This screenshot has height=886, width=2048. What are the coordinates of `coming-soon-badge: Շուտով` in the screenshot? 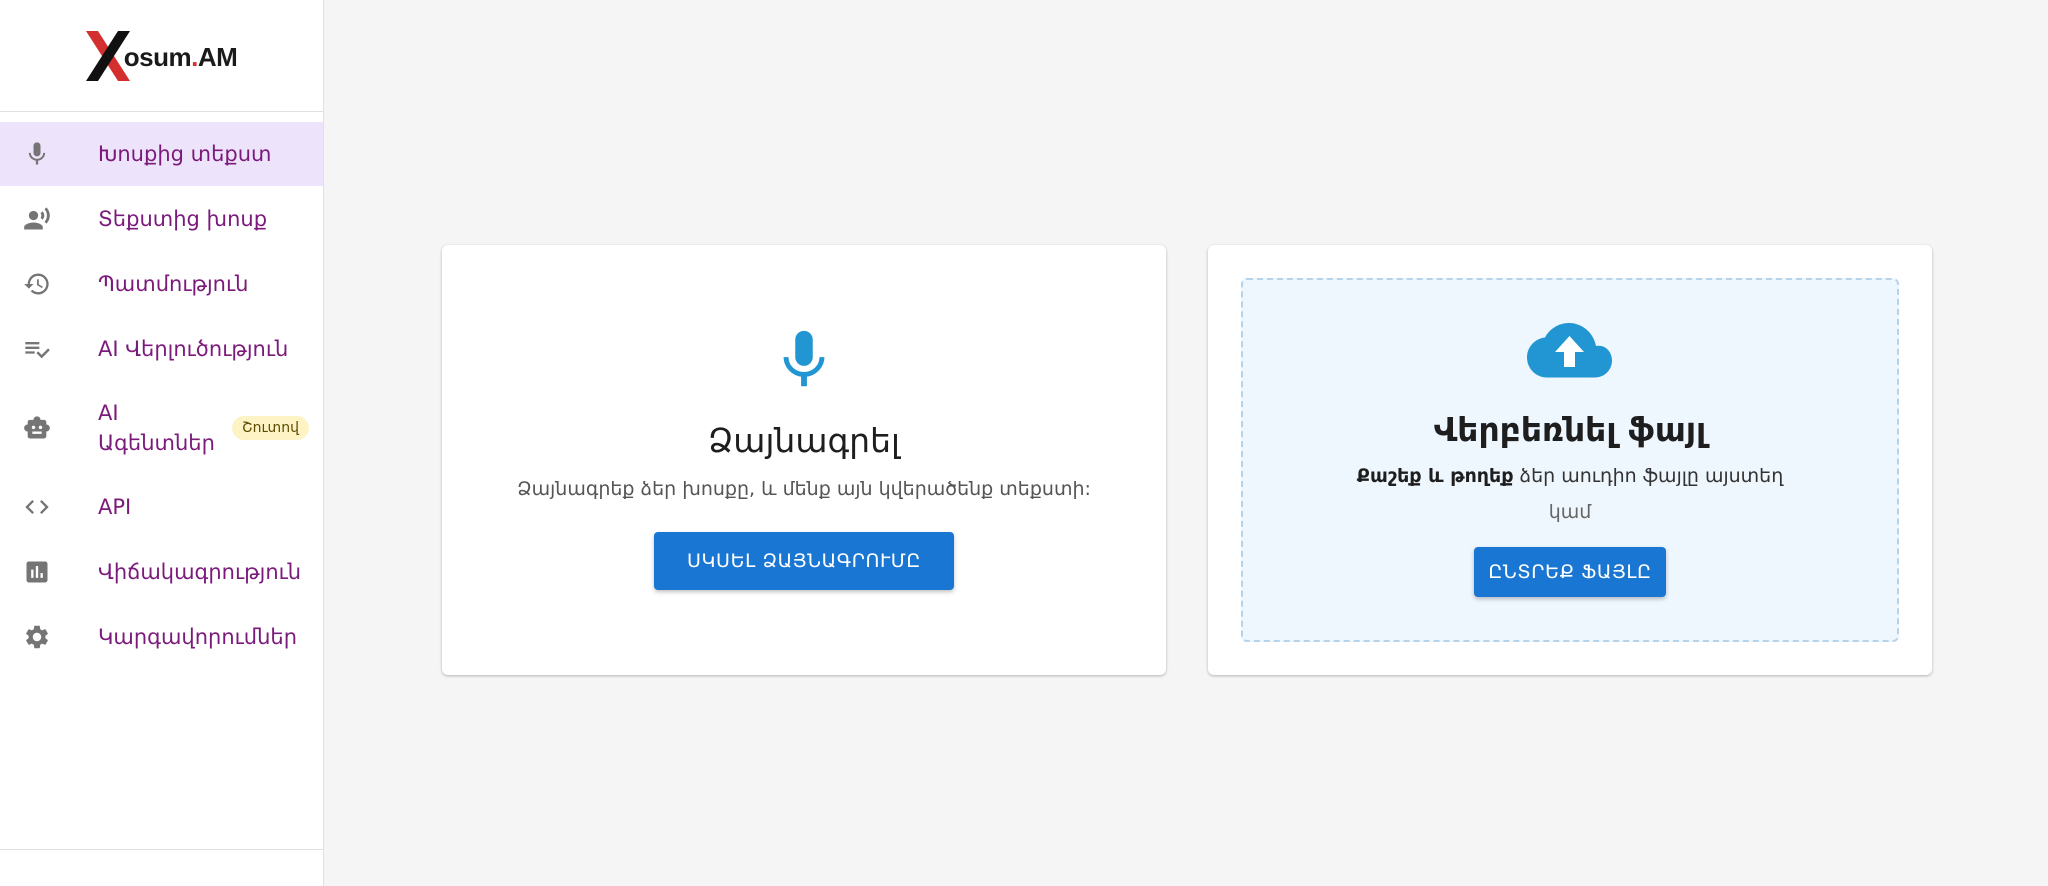 It's located at (270, 428).